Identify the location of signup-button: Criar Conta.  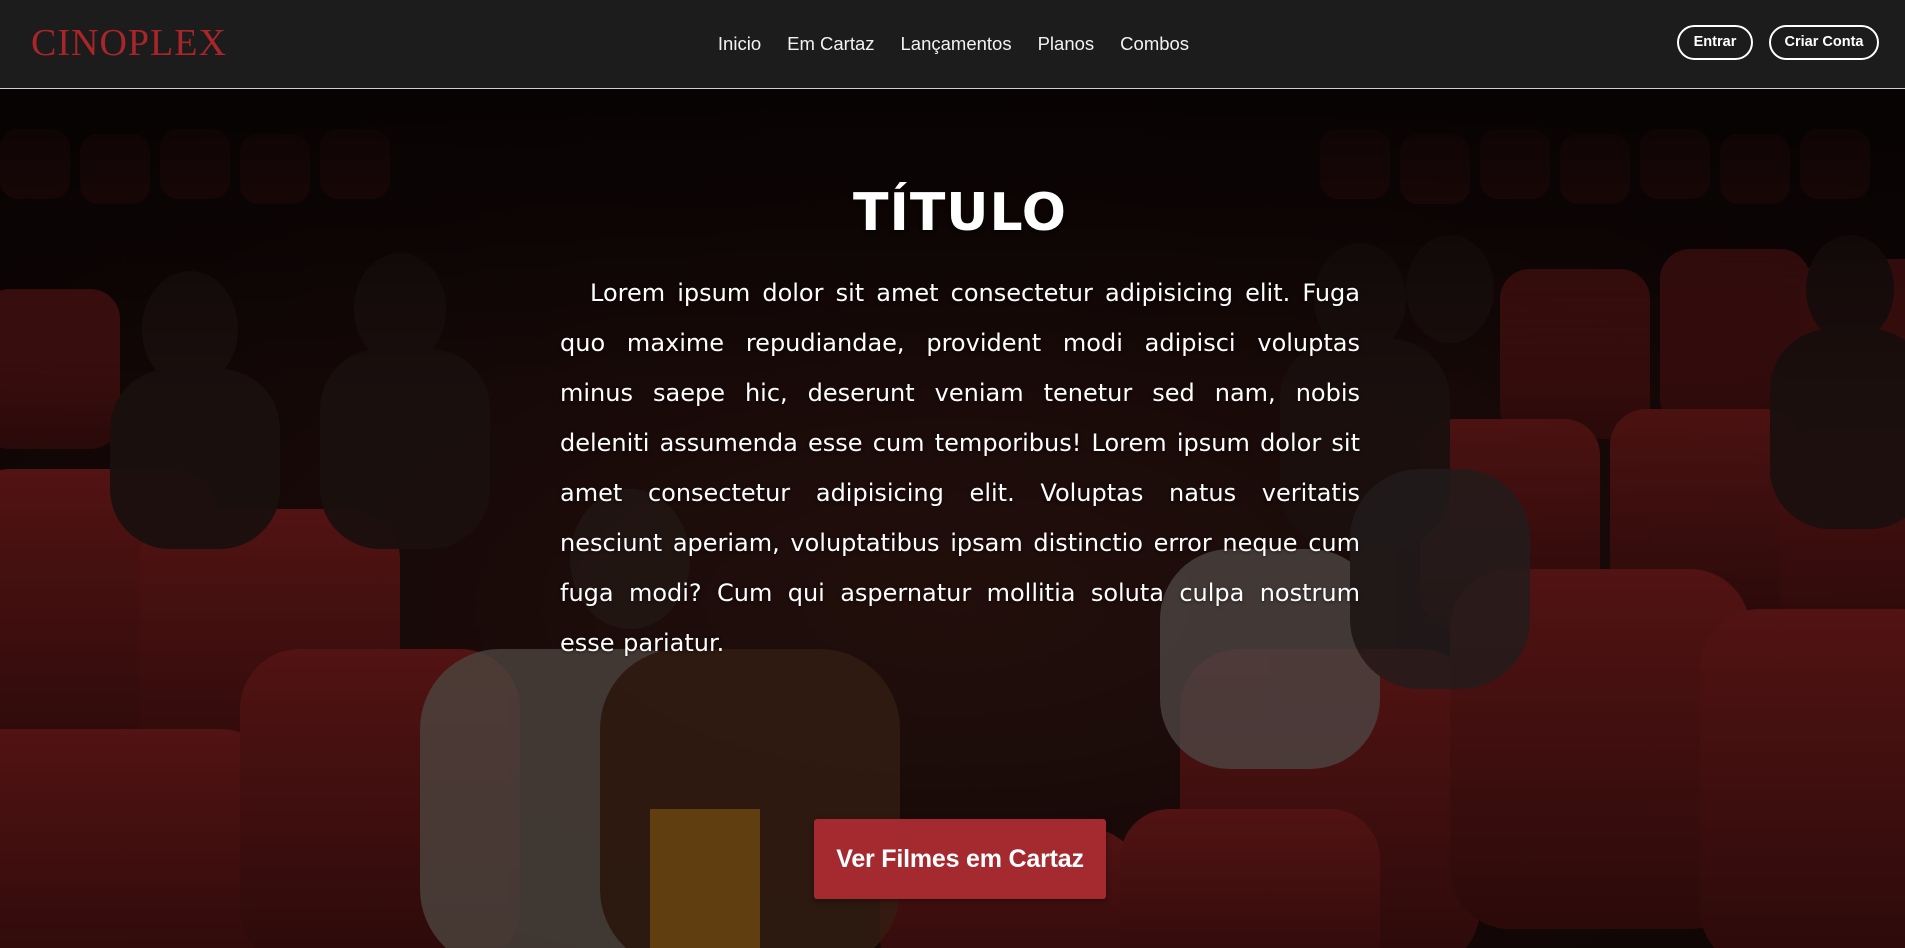
(1824, 42).